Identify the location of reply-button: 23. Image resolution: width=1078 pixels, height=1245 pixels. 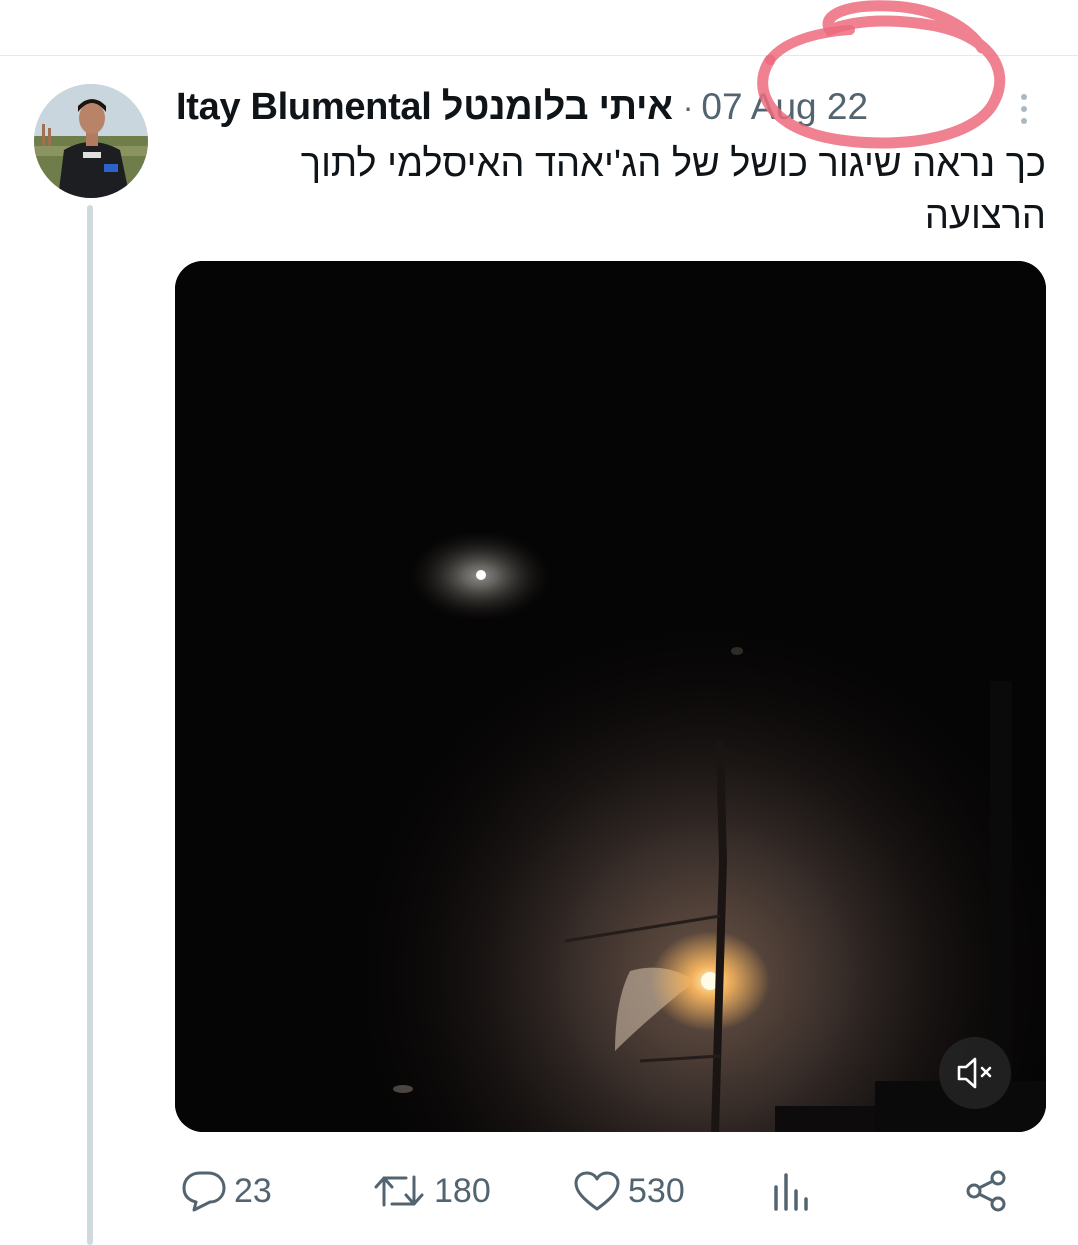
(226, 1191).